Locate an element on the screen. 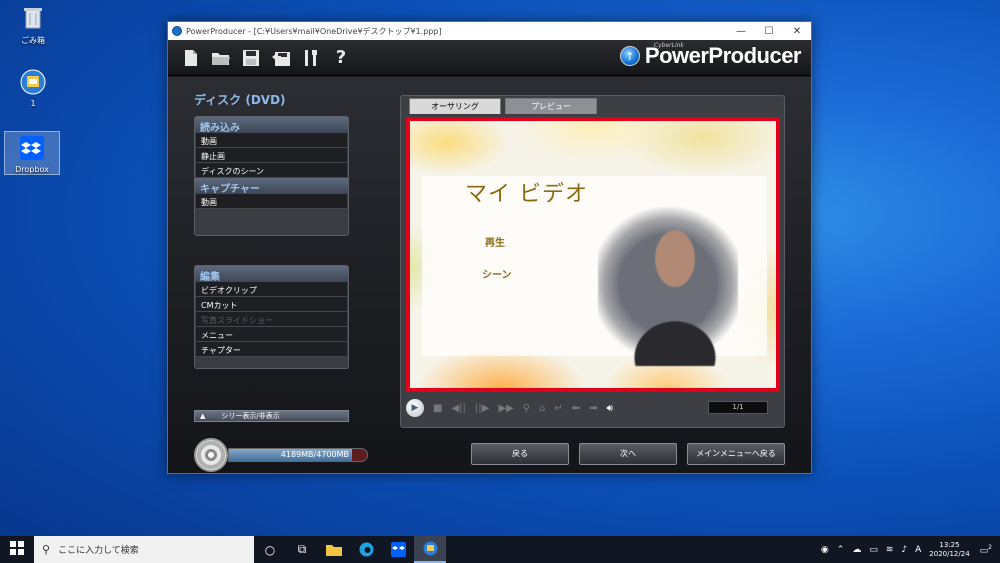 This screenshot has height=563, width=1000. menu-photo is located at coordinates (668, 283).